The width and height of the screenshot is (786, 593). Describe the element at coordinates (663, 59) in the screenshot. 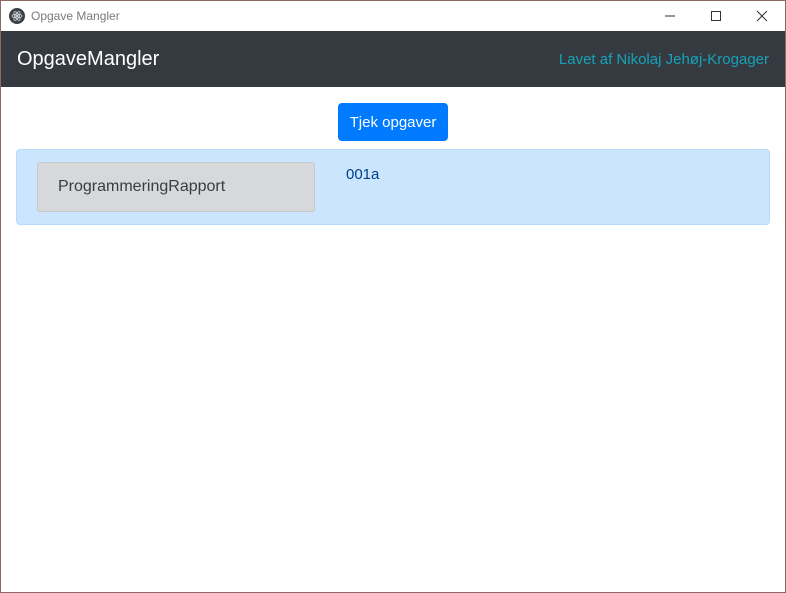

I see `author-credit: Lavet af Nikolaj Jehøj-Krogager` at that location.